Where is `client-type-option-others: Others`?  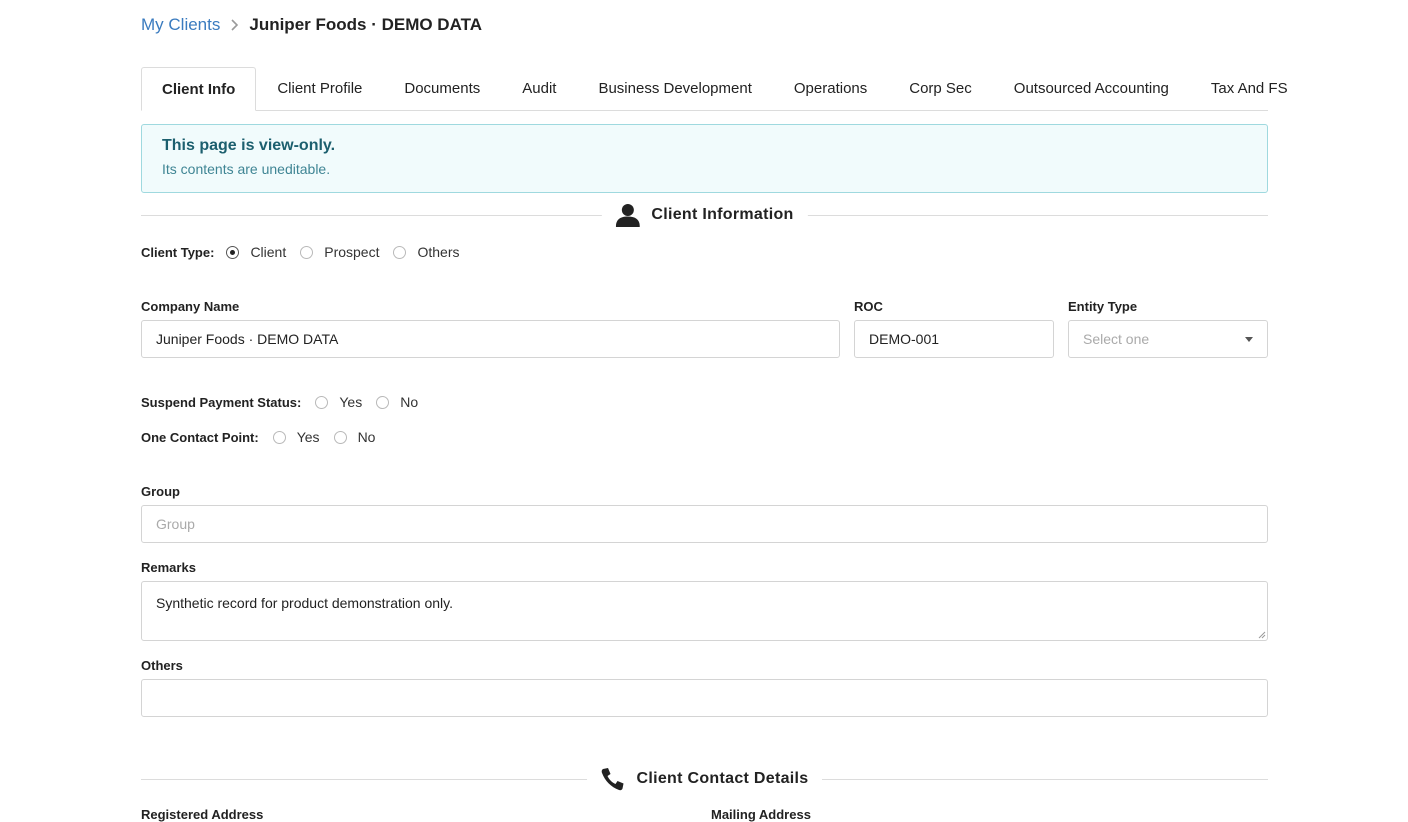 client-type-option-others: Others is located at coordinates (426, 252).